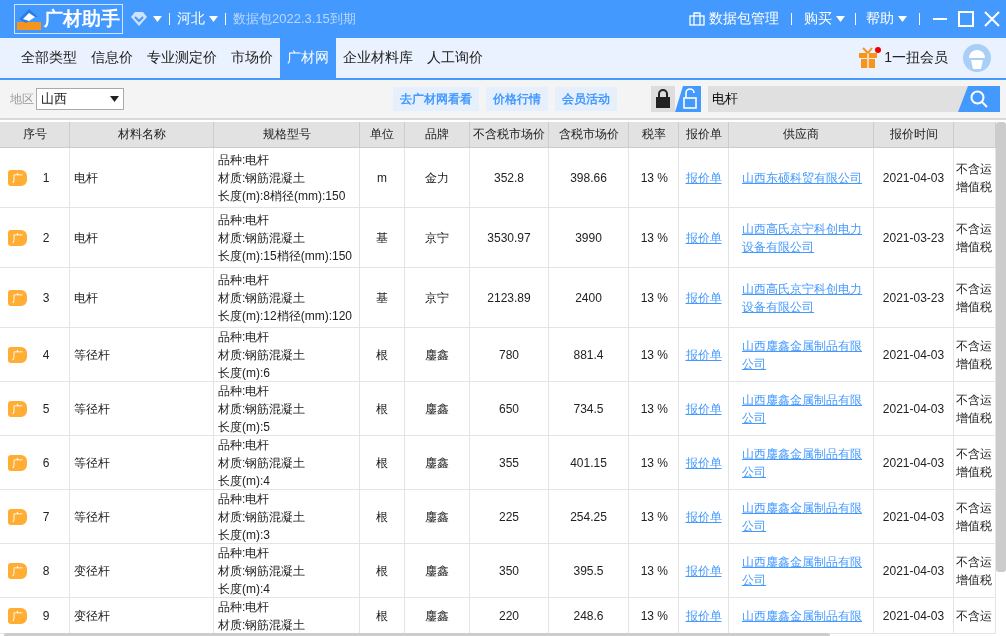  I want to click on column-header: 不含税市场价, so click(509, 135).